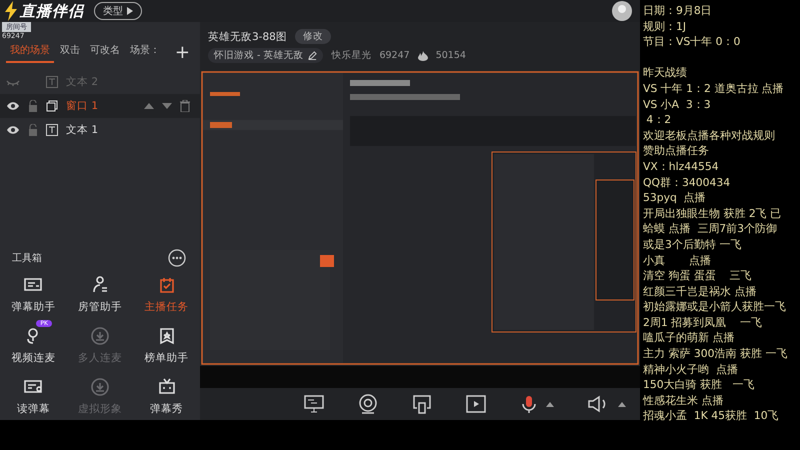 The width and height of the screenshot is (800, 450). Describe the element at coordinates (676, 151) in the screenshot. I see `overlay-text: 赞助点播任务` at that location.